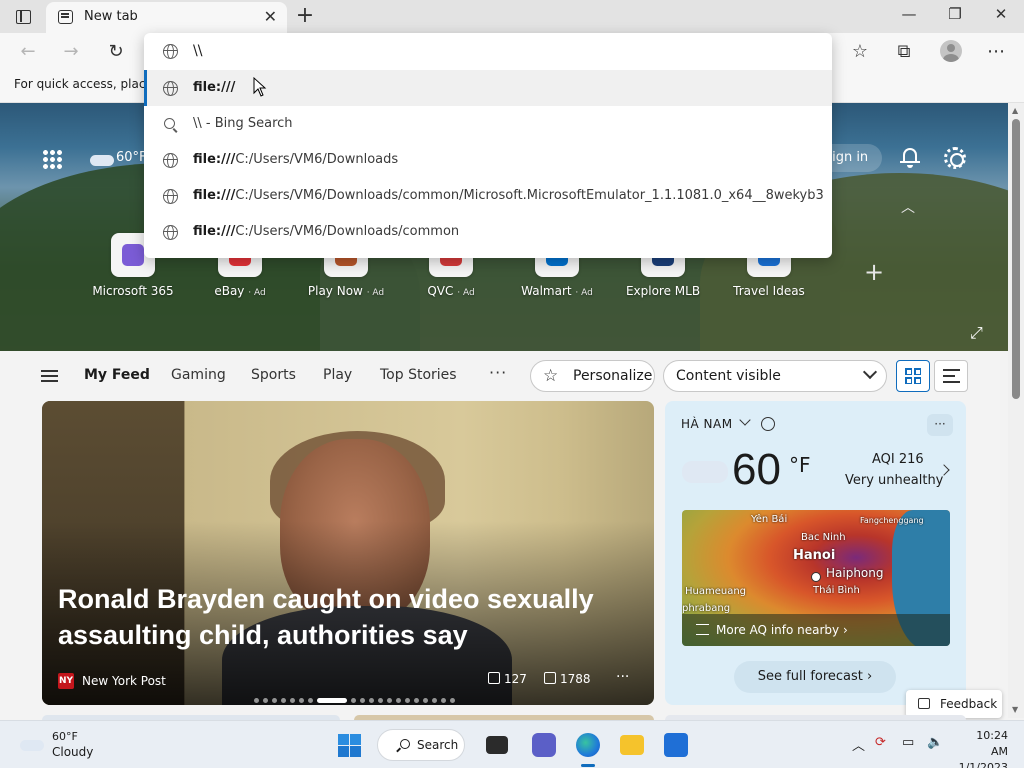  Describe the element at coordinates (707, 424) in the screenshot. I see `weather-location: HÀ NAM` at that location.